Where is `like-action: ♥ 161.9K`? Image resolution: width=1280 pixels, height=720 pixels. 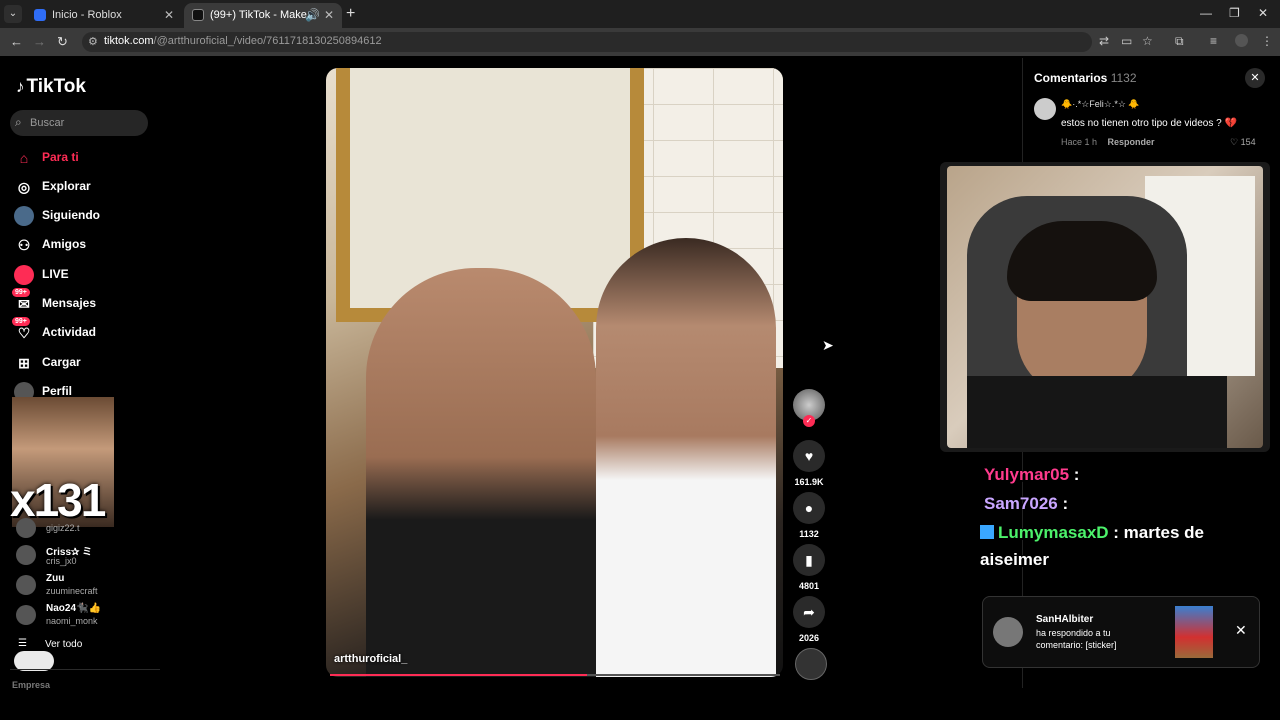 like-action: ♥ 161.9K is located at coordinates (809, 463).